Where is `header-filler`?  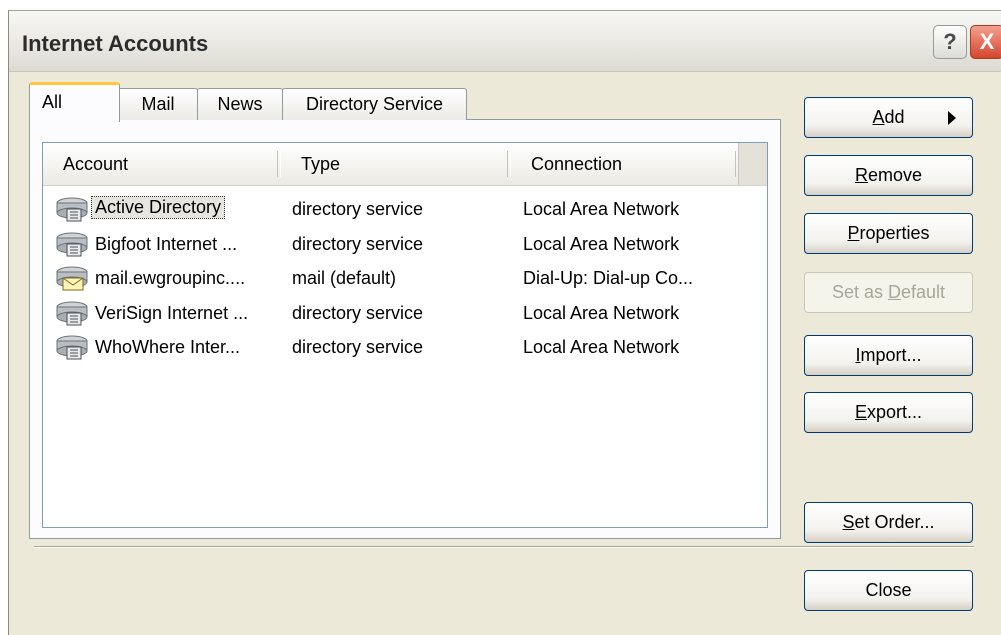
header-filler is located at coordinates (752, 164).